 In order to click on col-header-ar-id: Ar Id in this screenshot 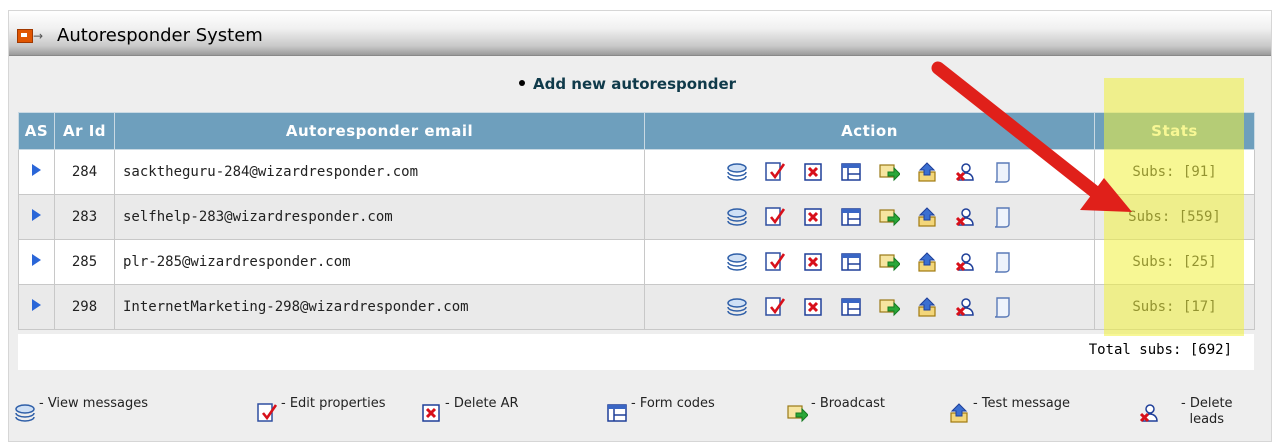, I will do `click(84, 131)`.